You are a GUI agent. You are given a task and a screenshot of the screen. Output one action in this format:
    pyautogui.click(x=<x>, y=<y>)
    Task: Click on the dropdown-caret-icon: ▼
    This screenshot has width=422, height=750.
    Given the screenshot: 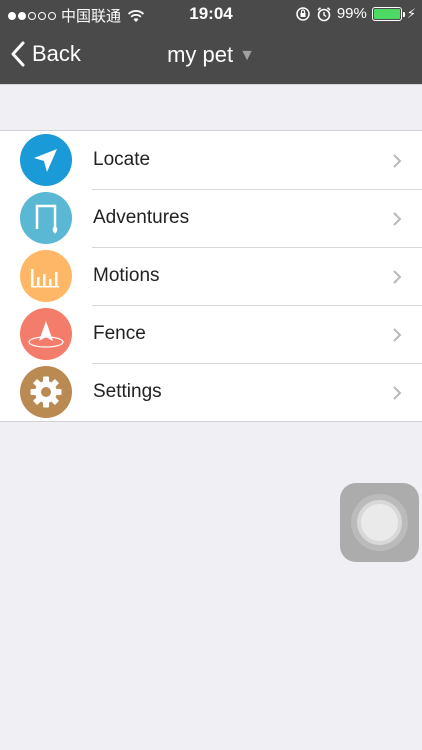 What is the action you would take?
    pyautogui.click(x=247, y=55)
    